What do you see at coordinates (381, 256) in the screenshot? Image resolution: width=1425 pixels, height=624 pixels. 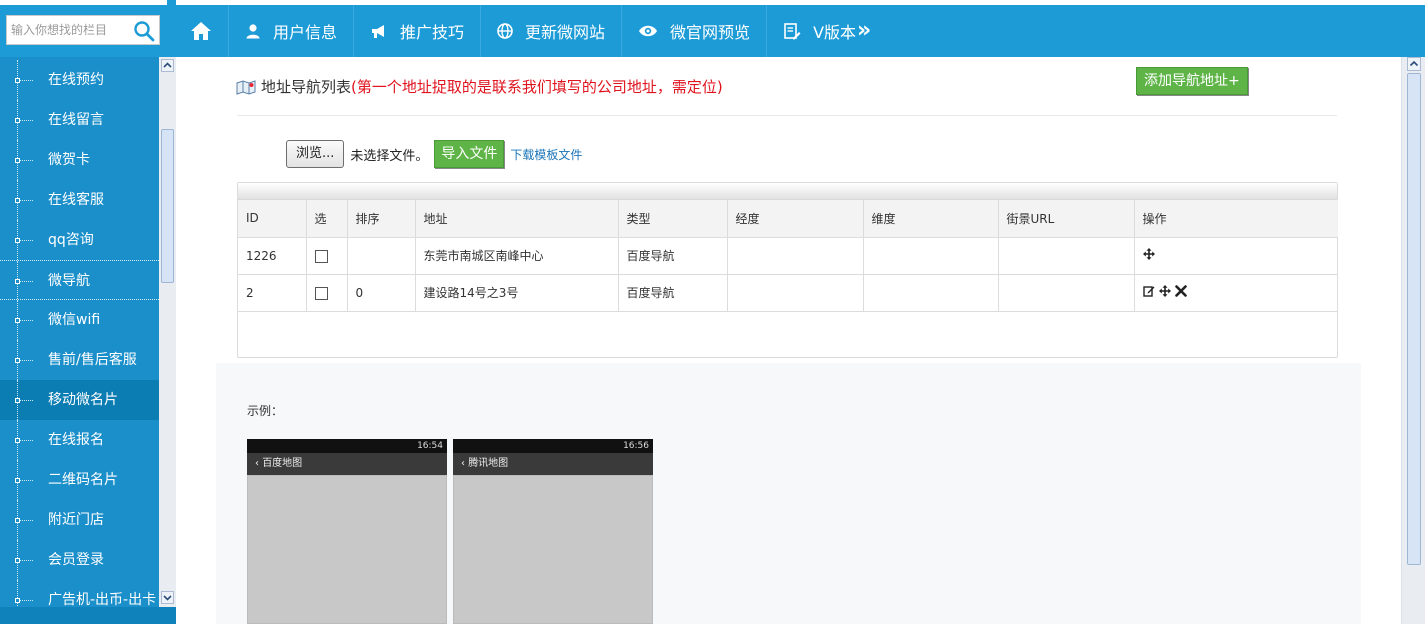 I see `cell-sort` at bounding box center [381, 256].